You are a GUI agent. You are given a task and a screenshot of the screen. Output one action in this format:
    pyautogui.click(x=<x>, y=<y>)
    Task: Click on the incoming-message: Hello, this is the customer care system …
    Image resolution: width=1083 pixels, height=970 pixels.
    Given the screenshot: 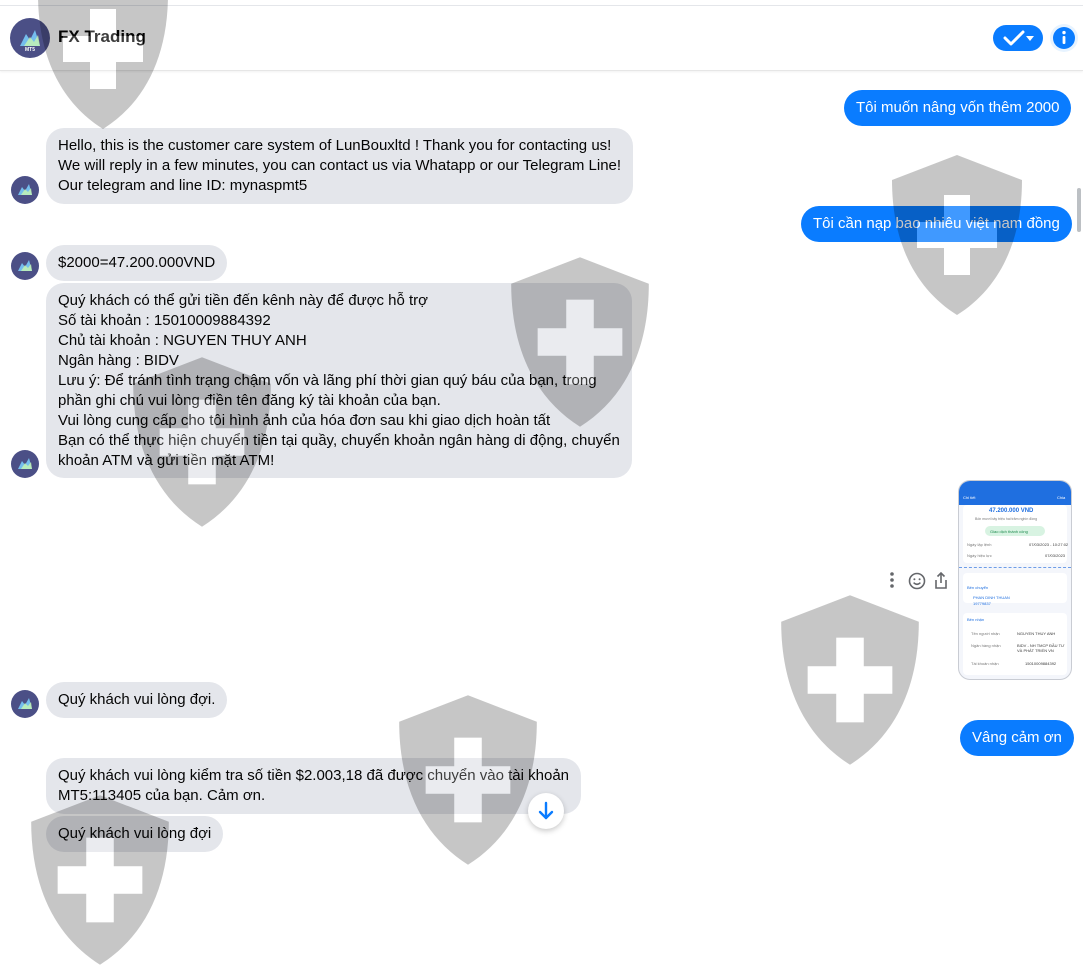 What is the action you would take?
    pyautogui.click(x=340, y=166)
    